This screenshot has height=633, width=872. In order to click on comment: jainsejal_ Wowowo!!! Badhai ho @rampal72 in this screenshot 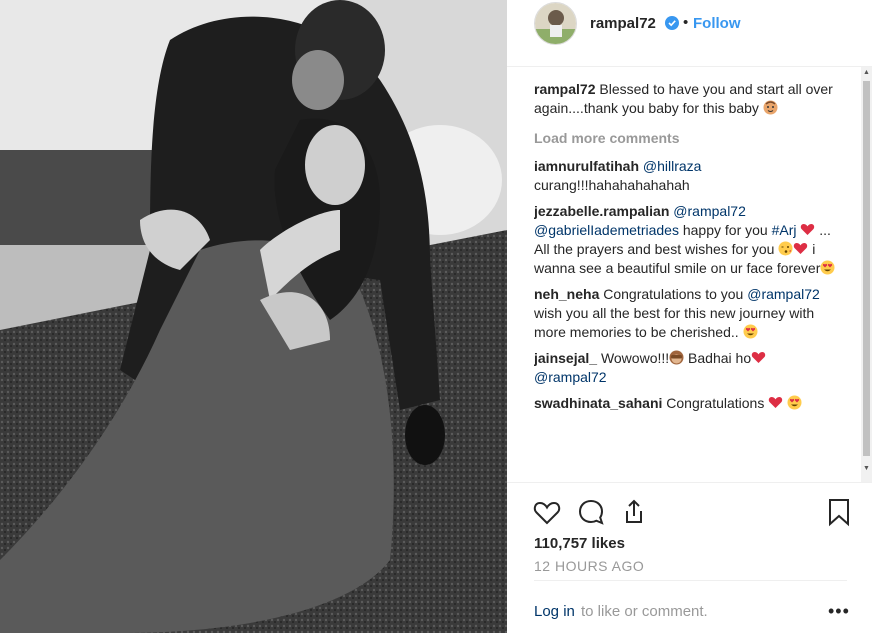, I will do `click(686, 368)`.